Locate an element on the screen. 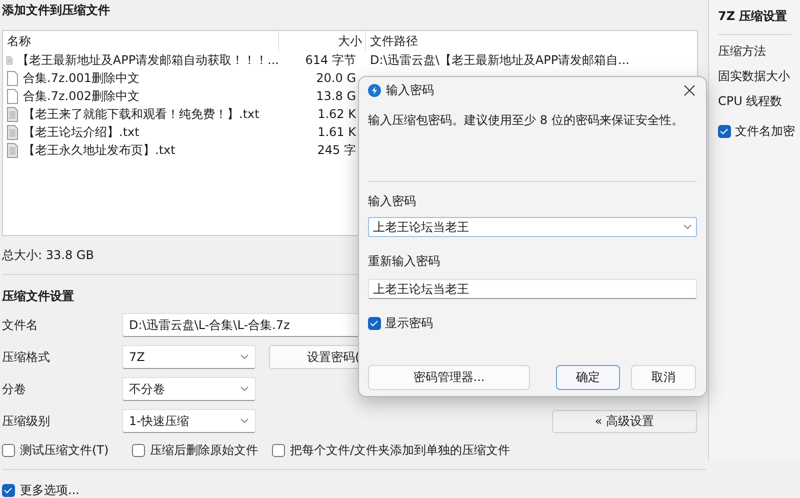  file-size: 614 字节 is located at coordinates (330, 60).